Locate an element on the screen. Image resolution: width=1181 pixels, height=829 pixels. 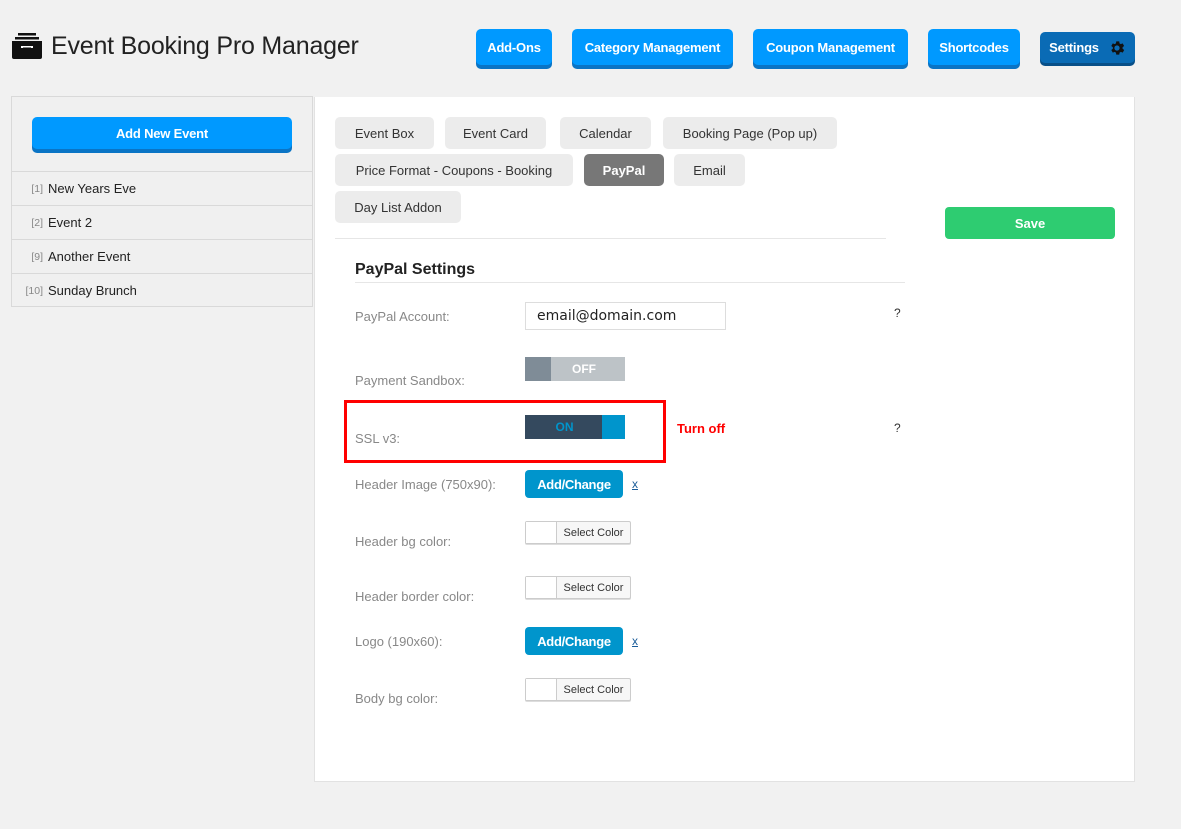
event-id: [1] is located at coordinates (37, 188).